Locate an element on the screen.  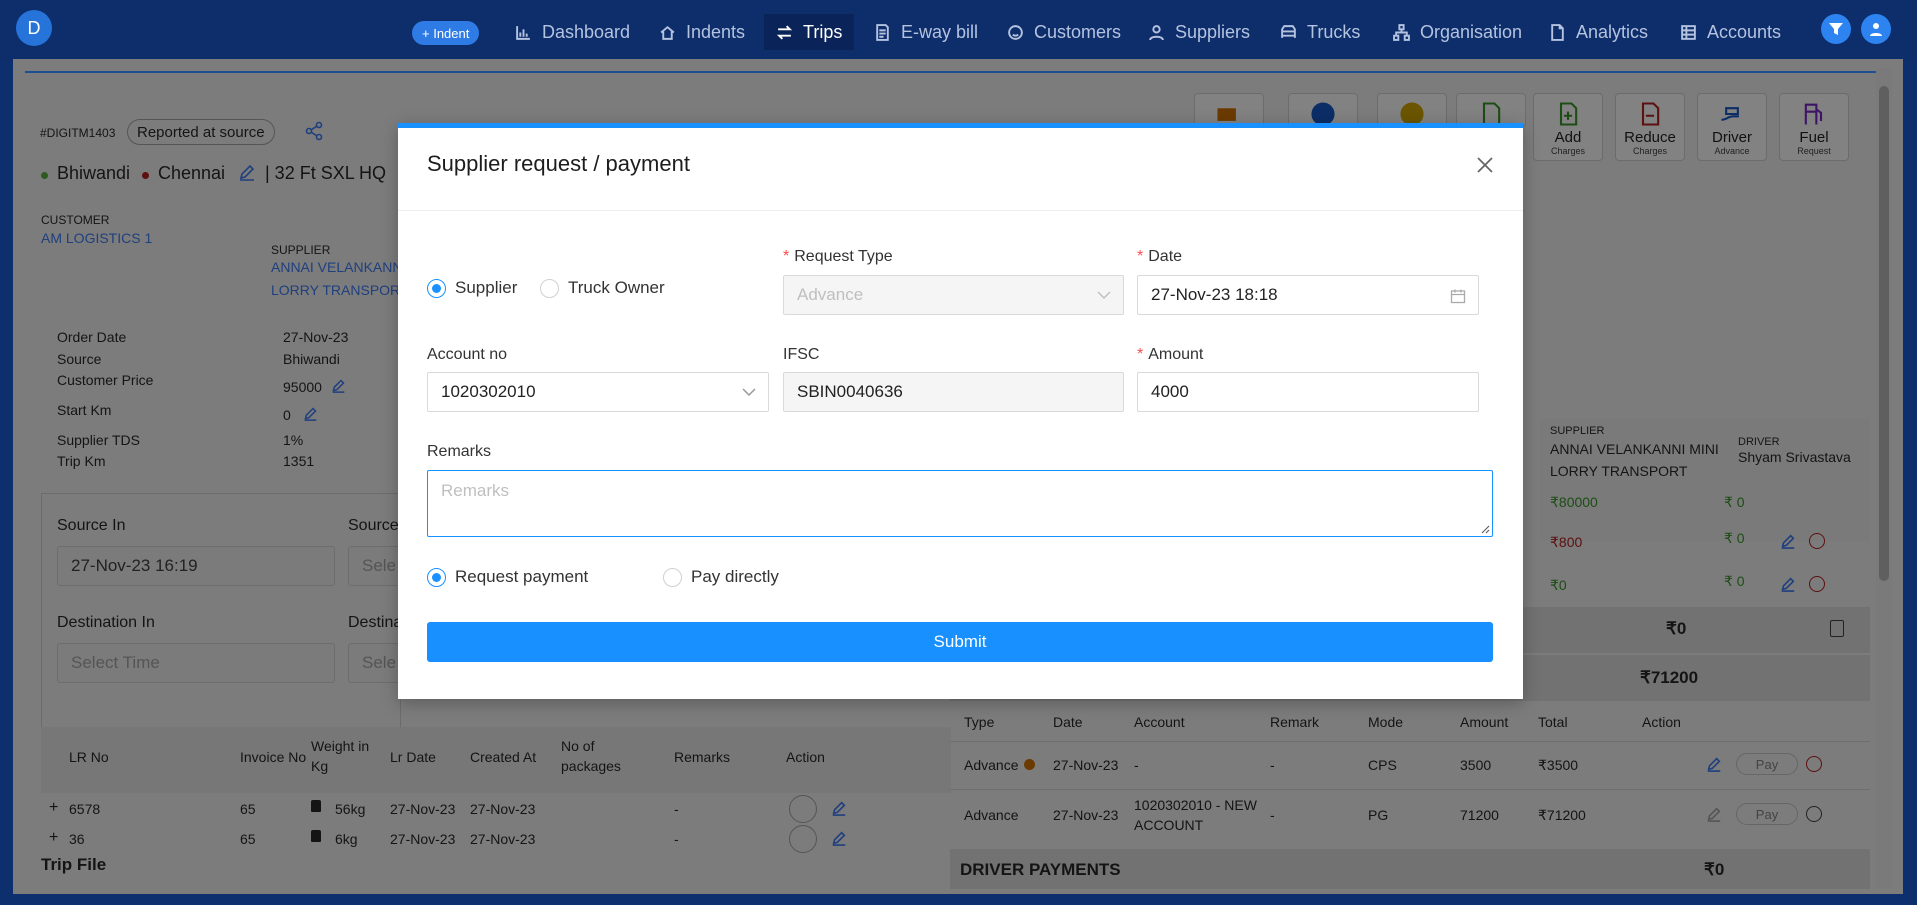
driver-payments-label: DRIVER PAYMENTS is located at coordinates (1040, 869).